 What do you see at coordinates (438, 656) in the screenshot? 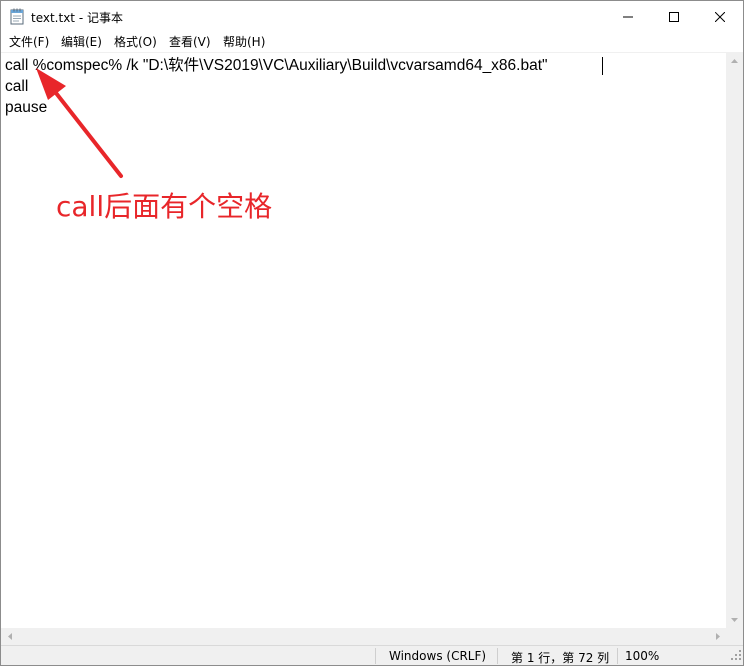
I see `status-encoding: Windows (CRLF)` at bounding box center [438, 656].